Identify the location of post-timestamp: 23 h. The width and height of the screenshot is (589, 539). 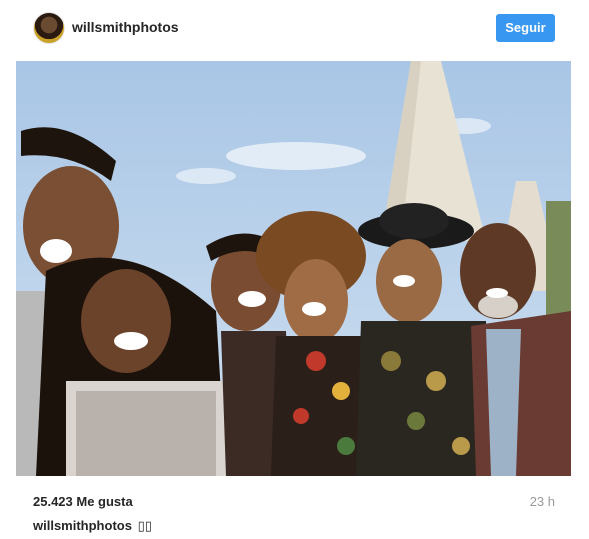
(542, 501).